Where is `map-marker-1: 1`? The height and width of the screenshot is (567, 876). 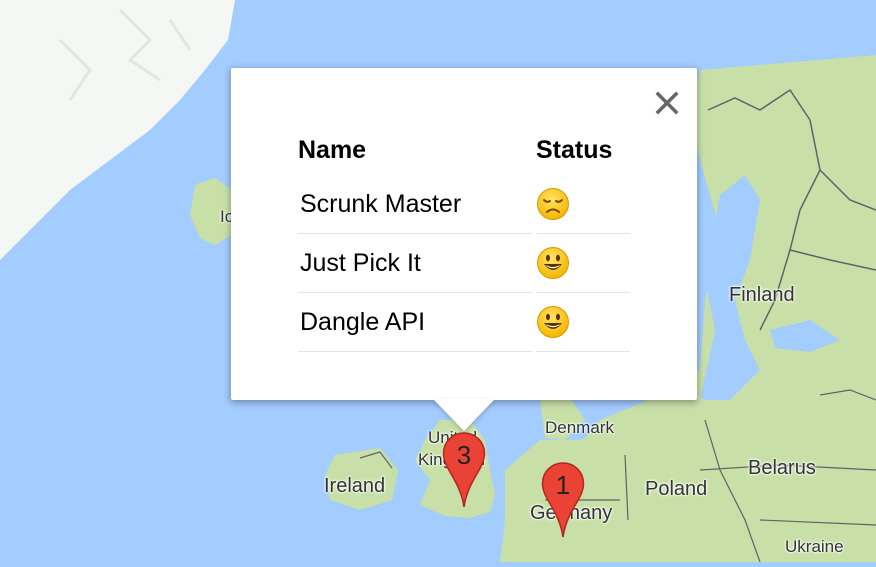 map-marker-1: 1 is located at coordinates (563, 500).